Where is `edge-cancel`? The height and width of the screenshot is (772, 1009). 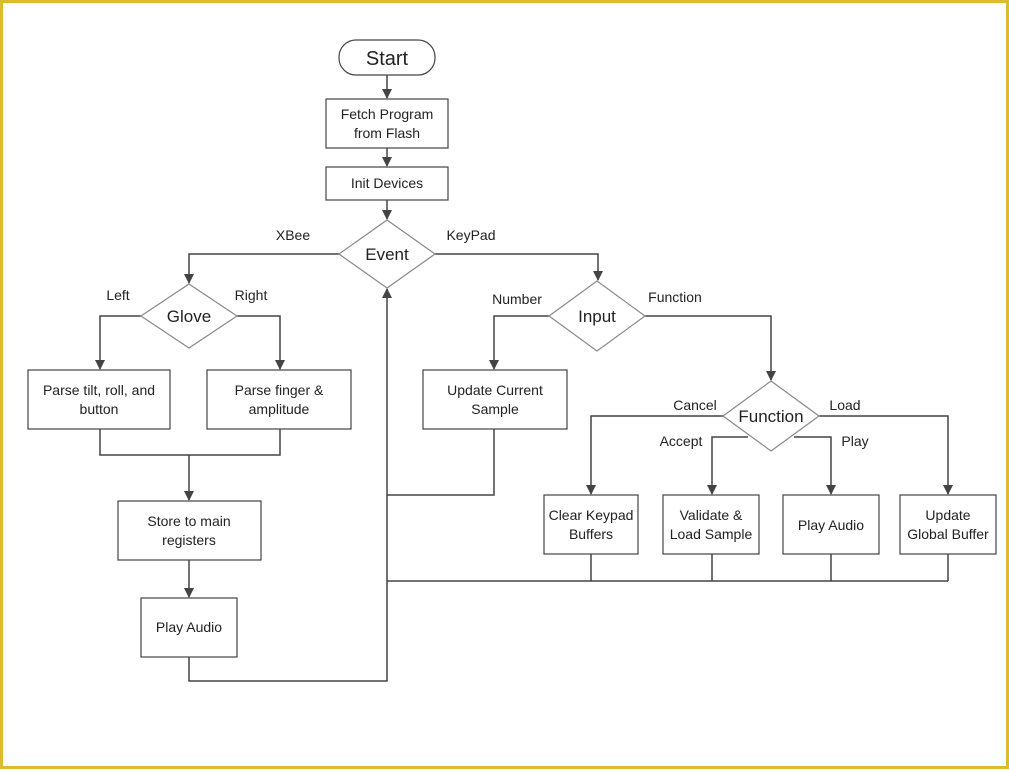 edge-cancel is located at coordinates (654, 455).